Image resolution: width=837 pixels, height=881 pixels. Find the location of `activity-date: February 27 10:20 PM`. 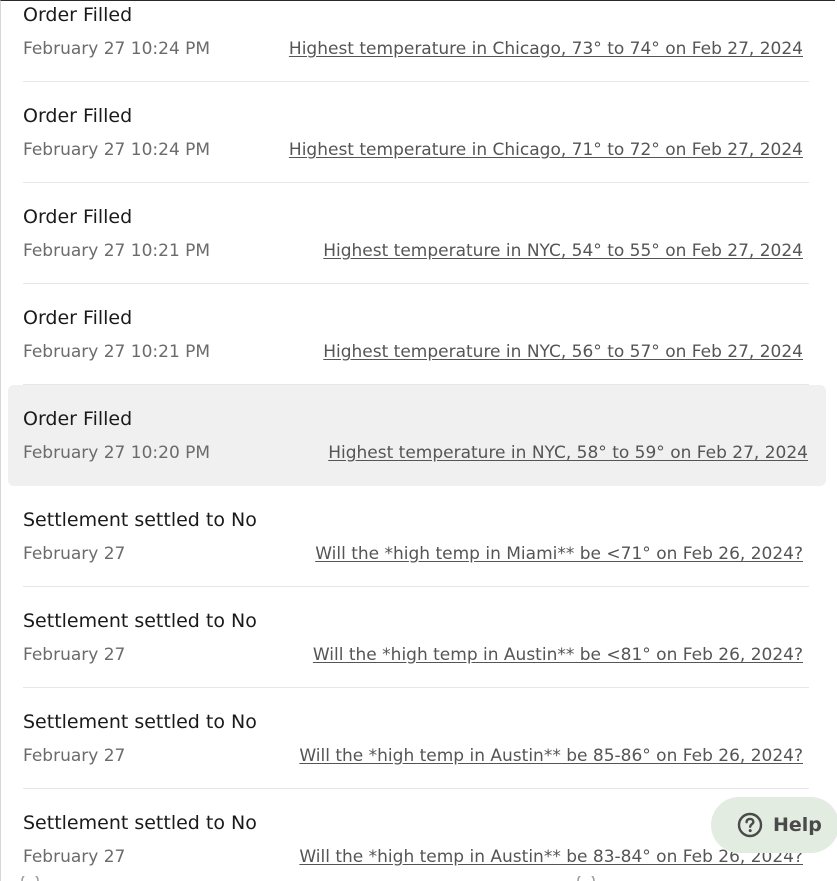

activity-date: February 27 10:20 PM is located at coordinates (117, 453).